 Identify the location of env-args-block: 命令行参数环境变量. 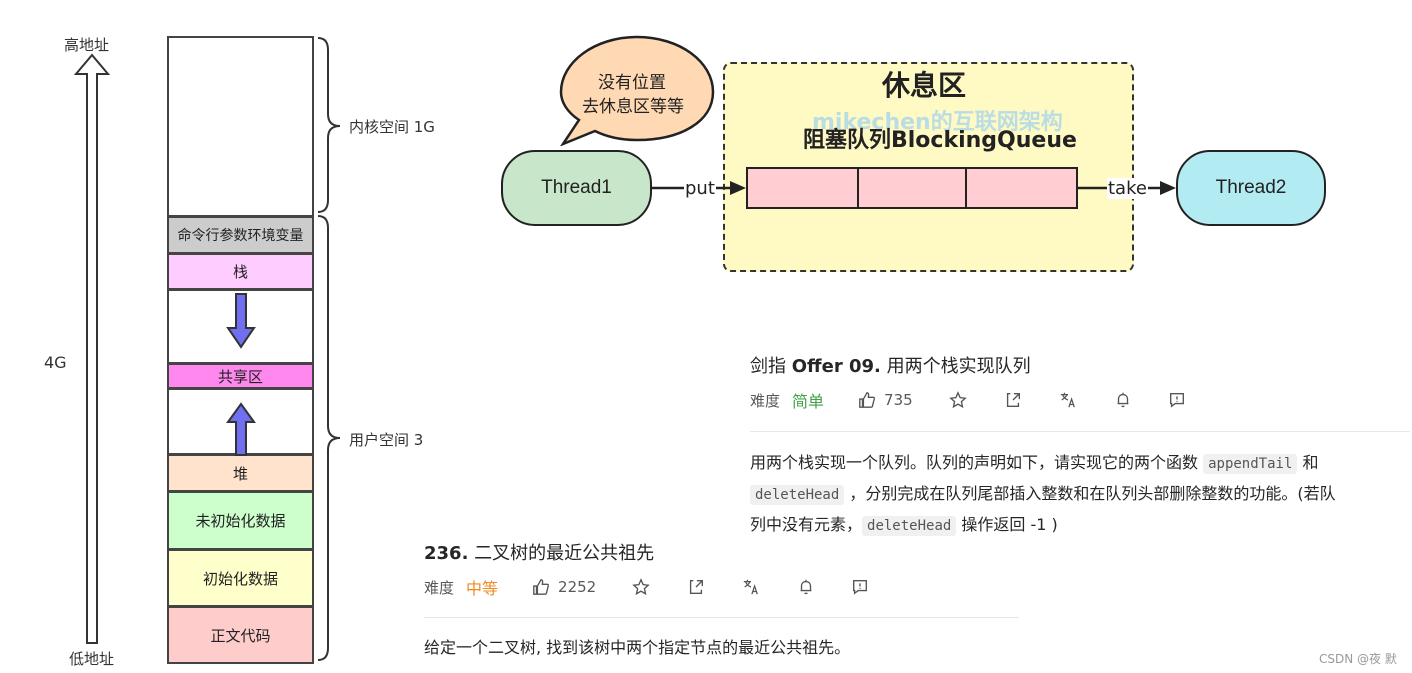
(240, 235).